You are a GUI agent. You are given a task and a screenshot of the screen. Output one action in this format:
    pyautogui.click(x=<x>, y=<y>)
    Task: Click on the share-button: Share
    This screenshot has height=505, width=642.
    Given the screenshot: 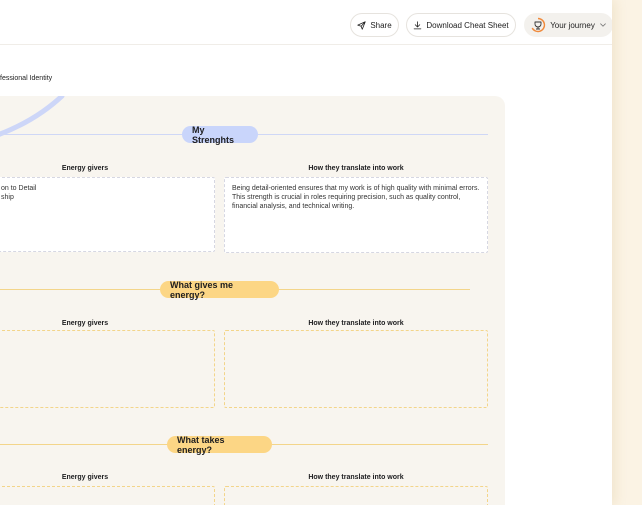 What is the action you would take?
    pyautogui.click(x=374, y=25)
    